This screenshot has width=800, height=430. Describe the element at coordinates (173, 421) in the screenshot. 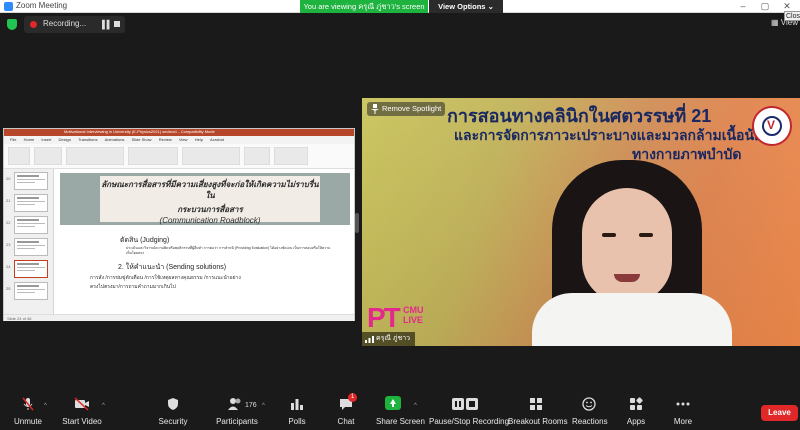

I see `security-label: Security` at that location.